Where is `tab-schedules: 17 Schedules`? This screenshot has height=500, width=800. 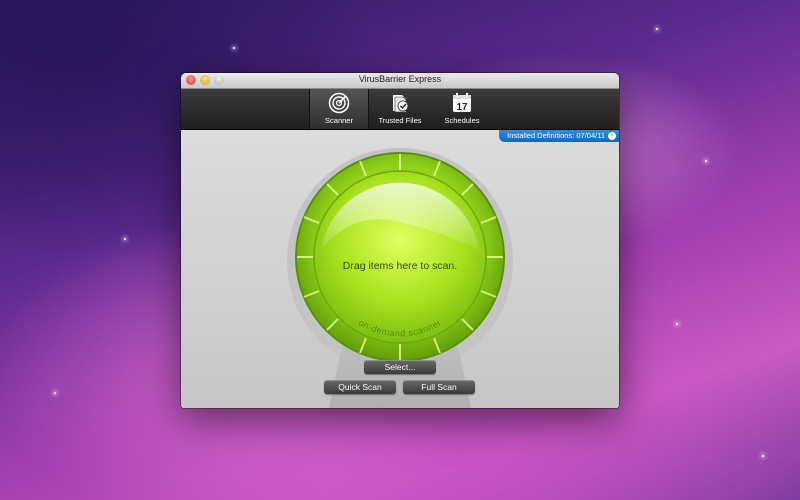
tab-schedules: 17 Schedules is located at coordinates (462, 109).